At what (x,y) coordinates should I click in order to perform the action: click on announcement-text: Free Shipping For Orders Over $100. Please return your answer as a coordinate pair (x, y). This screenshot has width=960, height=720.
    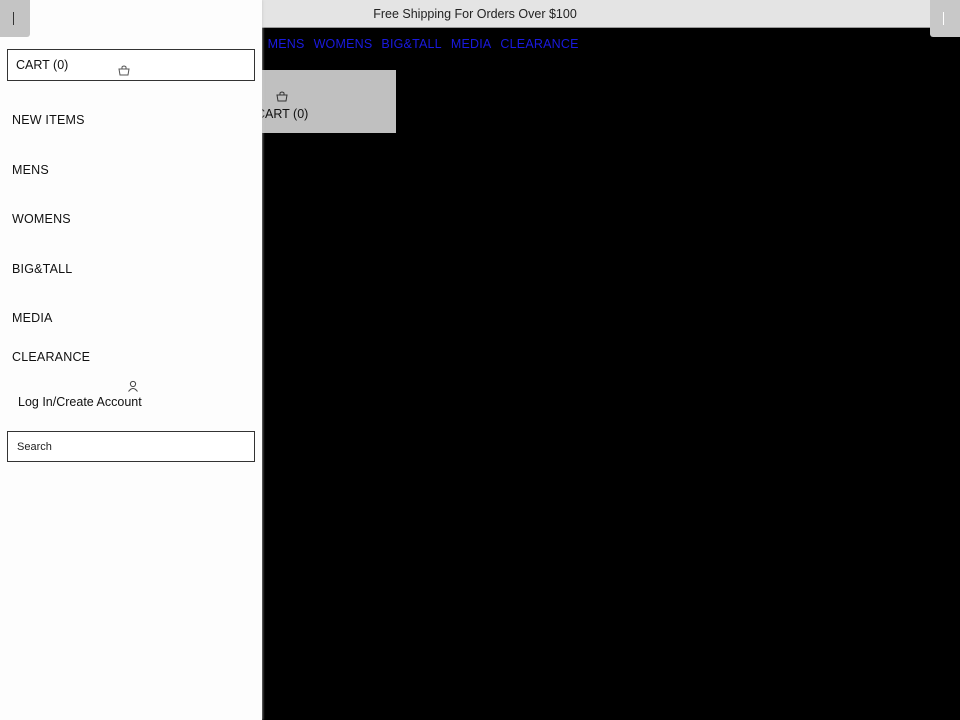
    Looking at the image, I should click on (475, 13).